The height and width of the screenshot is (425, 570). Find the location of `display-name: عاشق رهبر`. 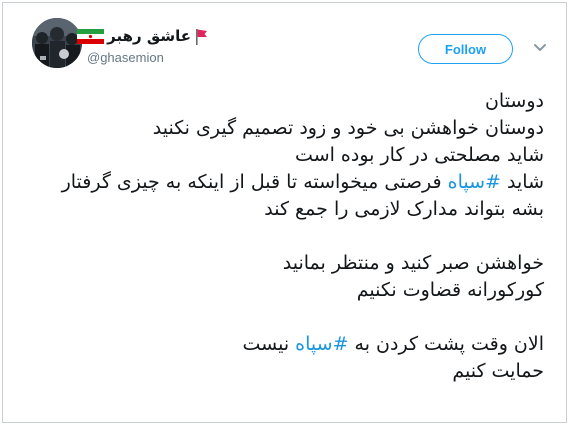

display-name: عاشق رهبر is located at coordinates (142, 36).